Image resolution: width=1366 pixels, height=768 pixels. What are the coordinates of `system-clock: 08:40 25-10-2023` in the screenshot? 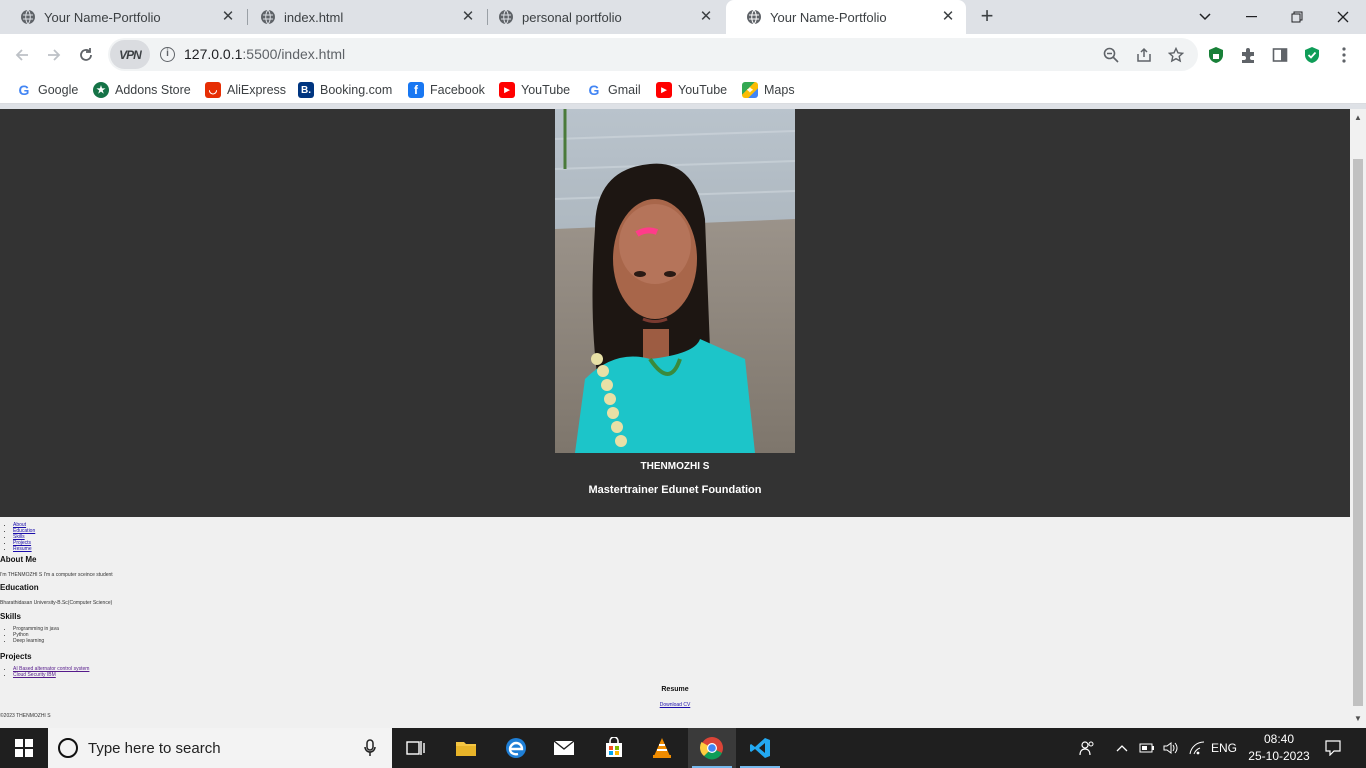 It's located at (1279, 748).